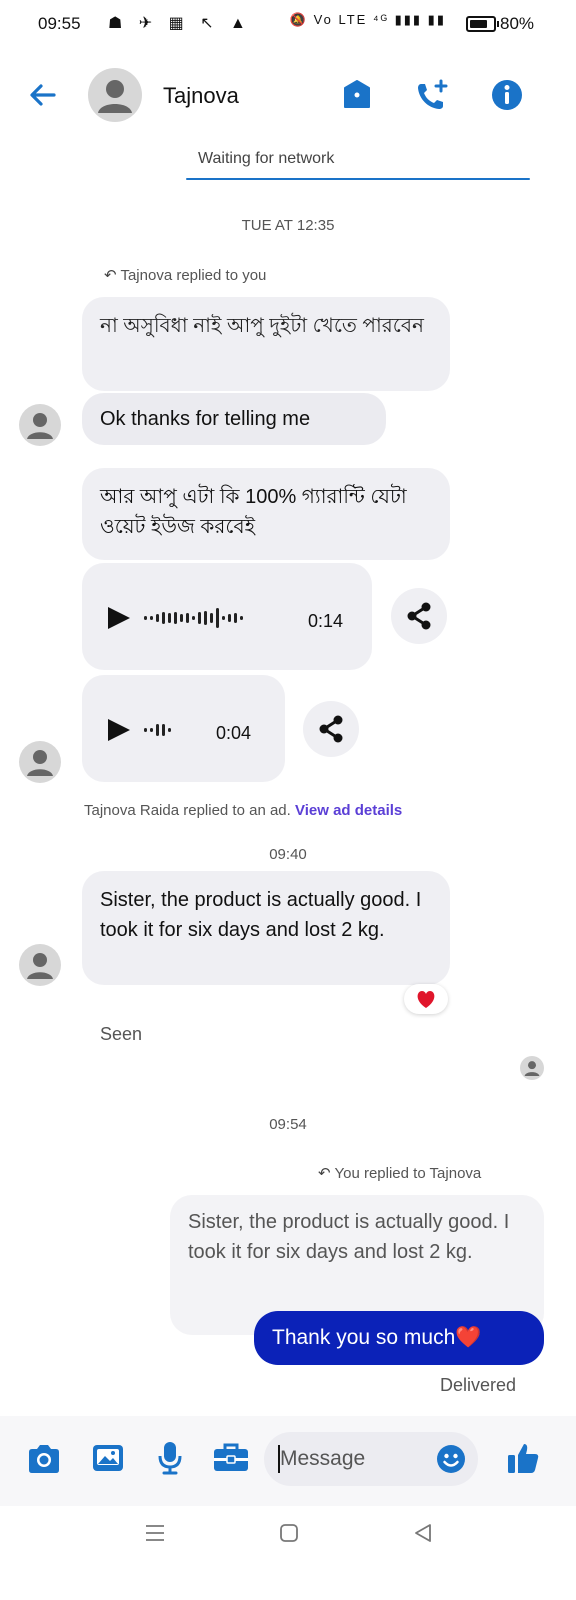 This screenshot has width=576, height=1600. Describe the element at coordinates (408, 1173) in the screenshot. I see `reply-note-text: You replied to Tajnova` at that location.